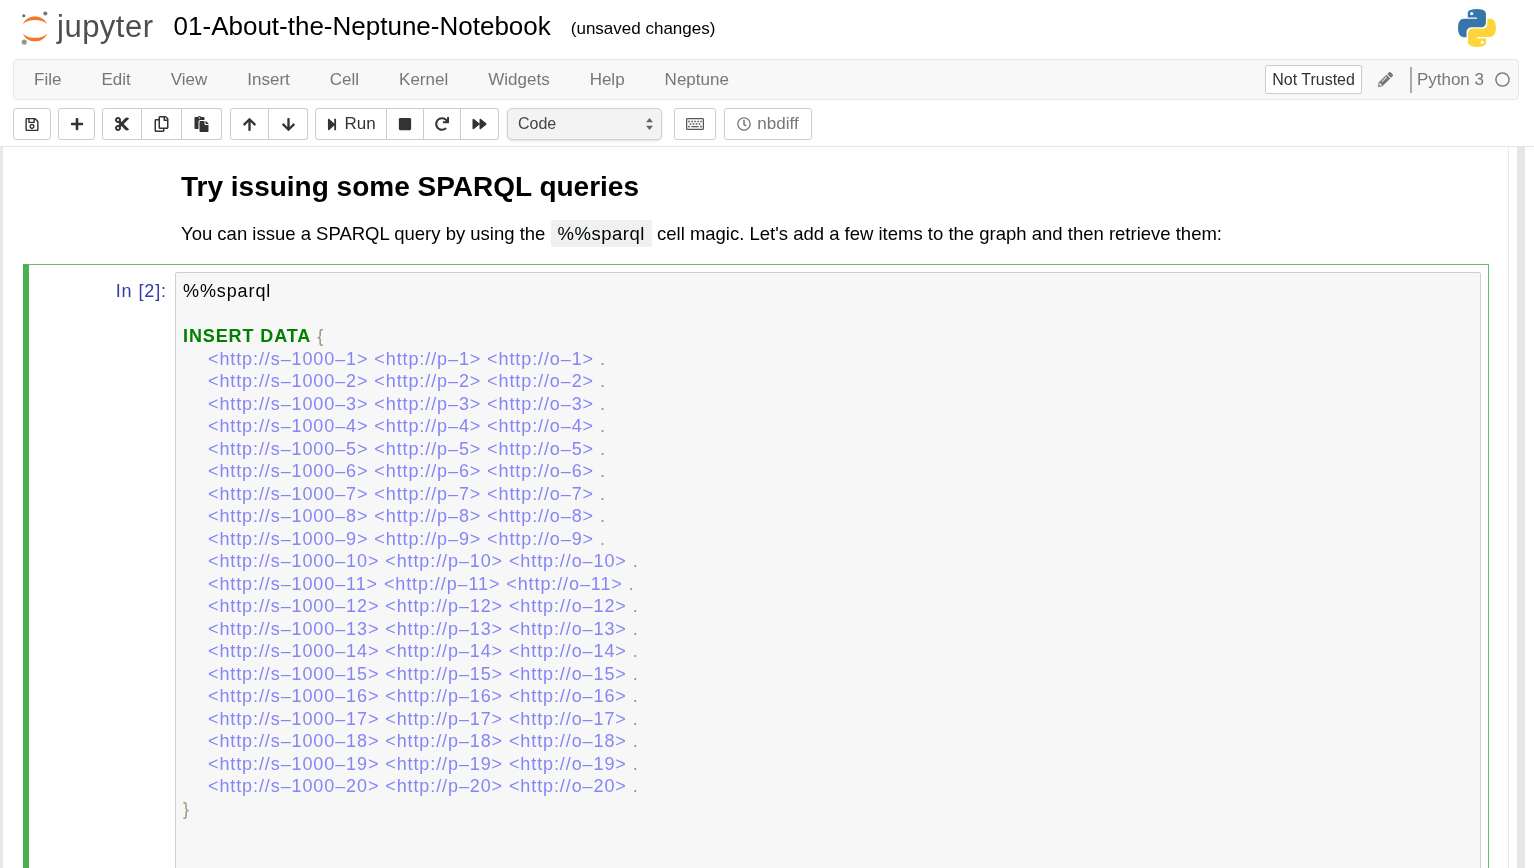  I want to click on arrow-up-icon, so click(249, 124).